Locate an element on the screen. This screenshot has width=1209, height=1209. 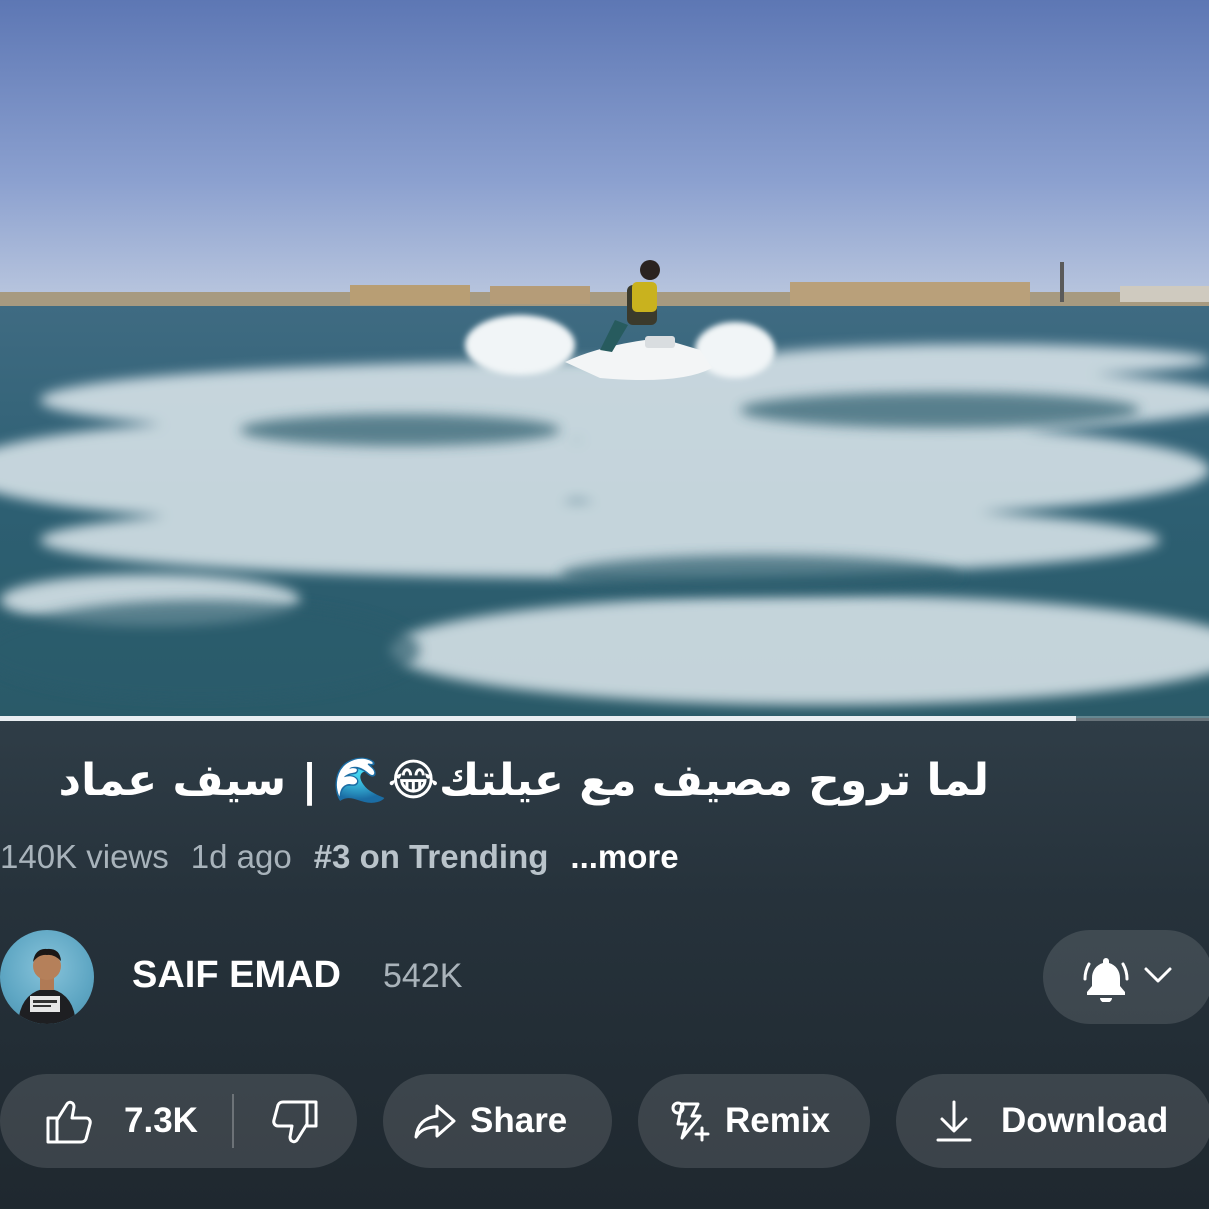
video-progress-bar is located at coordinates (604, 718).